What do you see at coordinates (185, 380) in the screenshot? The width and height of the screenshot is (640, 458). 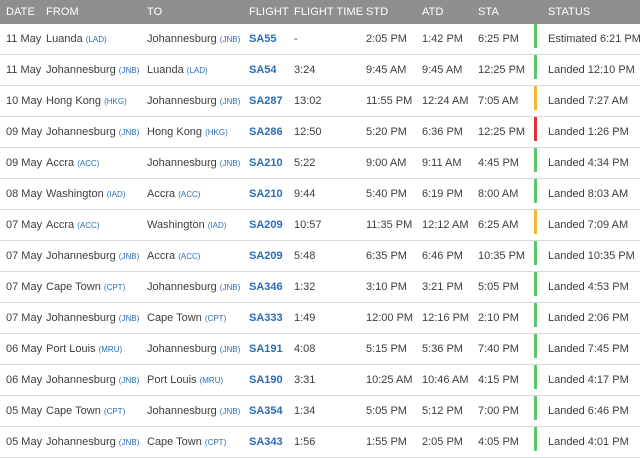 I see `cell-to: Port Louis (MRU)` at bounding box center [185, 380].